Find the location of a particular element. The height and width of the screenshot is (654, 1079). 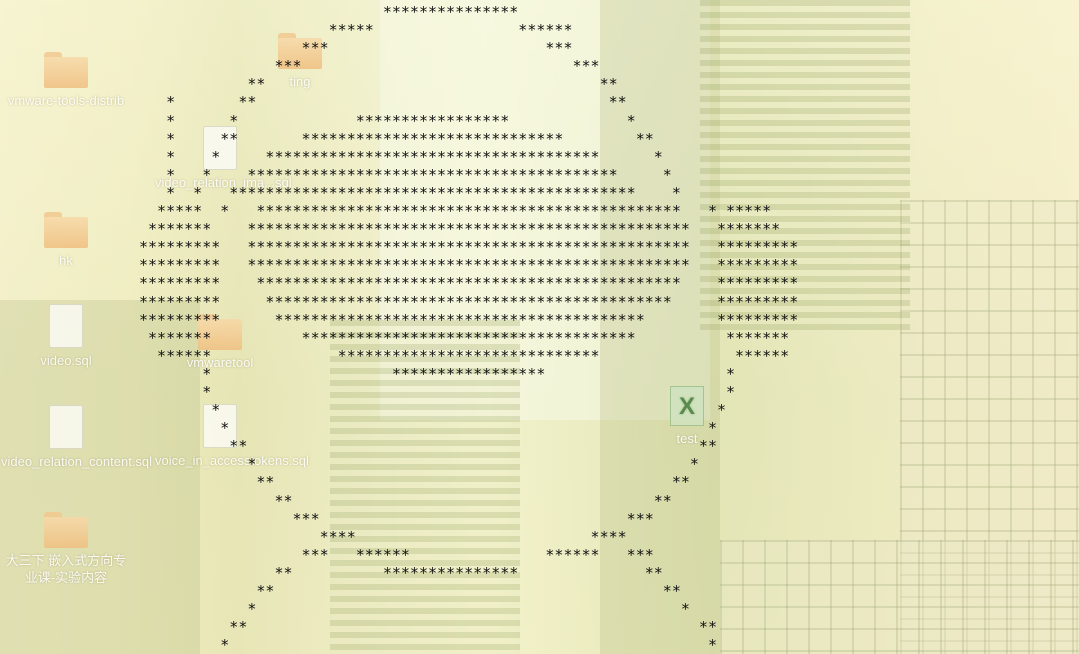

ascii-art-line: * ***************** * is located at coordinates (437, 373).